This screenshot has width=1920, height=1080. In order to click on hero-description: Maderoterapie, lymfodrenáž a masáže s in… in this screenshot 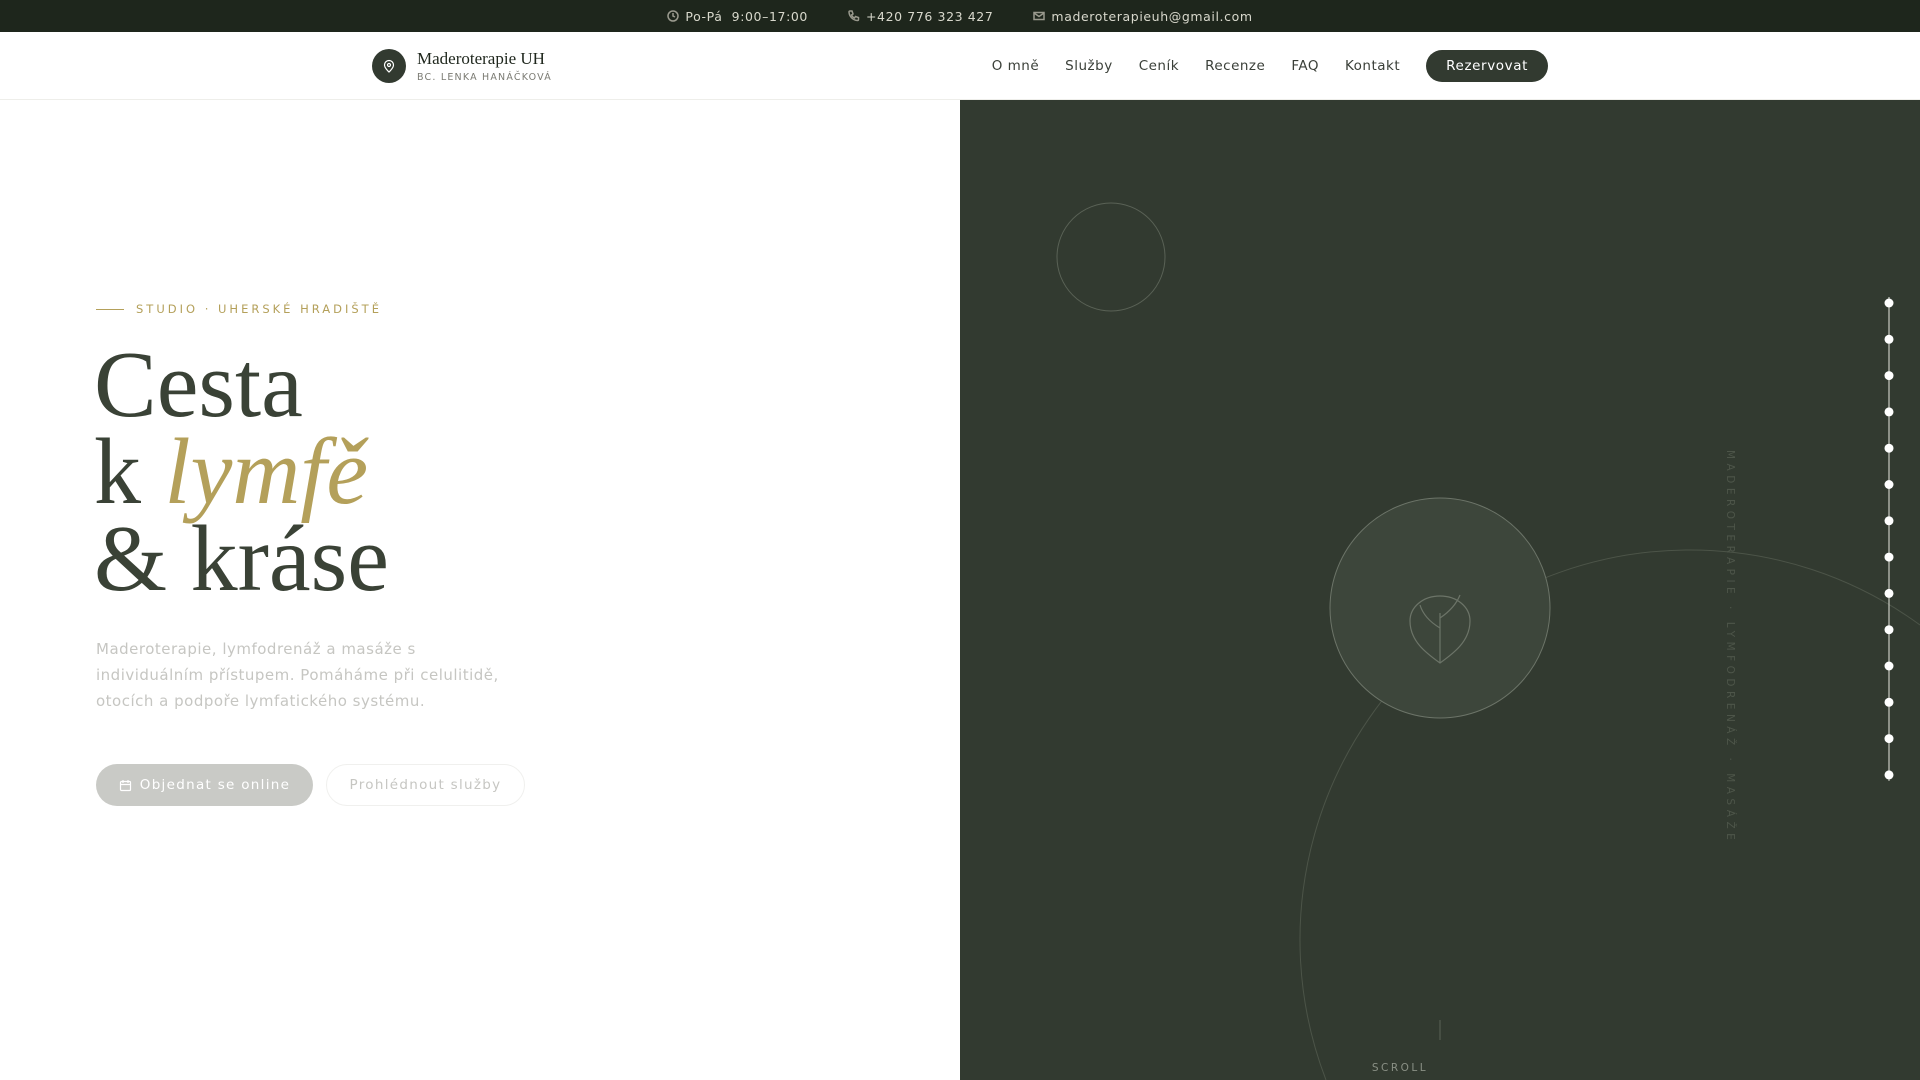, I will do `click(297, 675)`.